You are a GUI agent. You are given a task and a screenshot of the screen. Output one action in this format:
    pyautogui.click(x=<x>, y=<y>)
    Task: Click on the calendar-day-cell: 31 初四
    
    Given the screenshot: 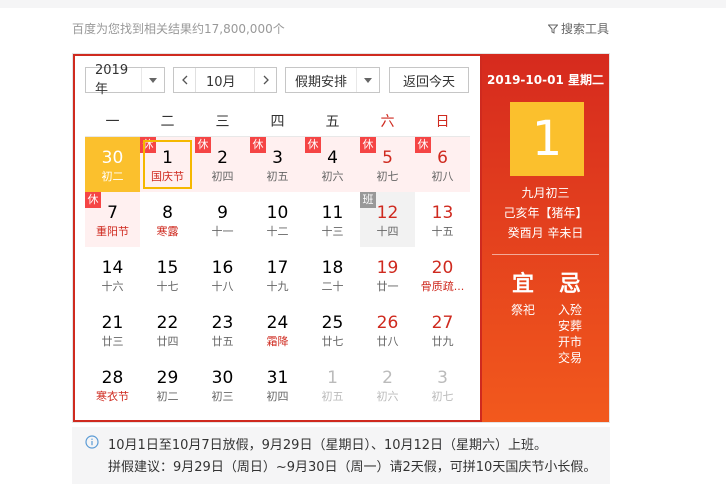 What is the action you would take?
    pyautogui.click(x=277, y=384)
    